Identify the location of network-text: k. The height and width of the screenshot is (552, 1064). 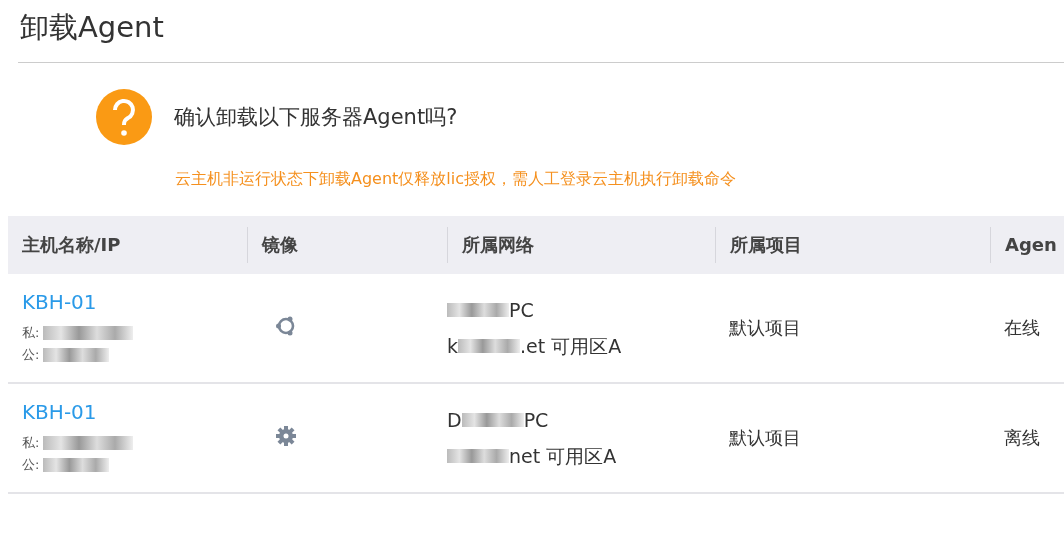
(452, 346).